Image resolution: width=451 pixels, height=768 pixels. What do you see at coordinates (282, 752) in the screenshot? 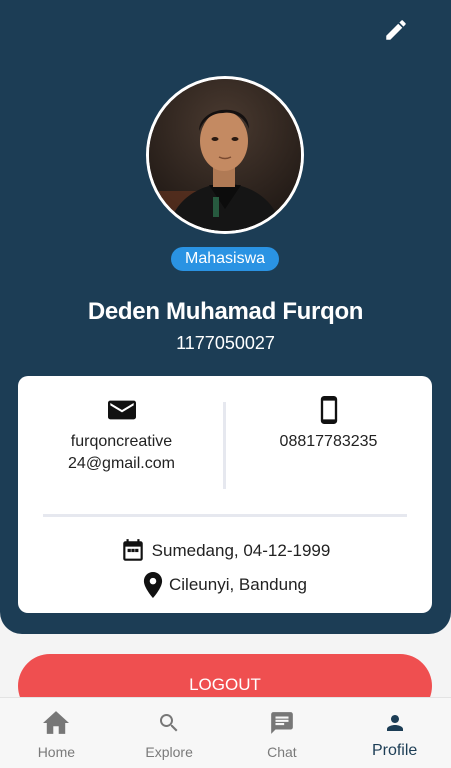
I see `nav-label-chat: Chat` at bounding box center [282, 752].